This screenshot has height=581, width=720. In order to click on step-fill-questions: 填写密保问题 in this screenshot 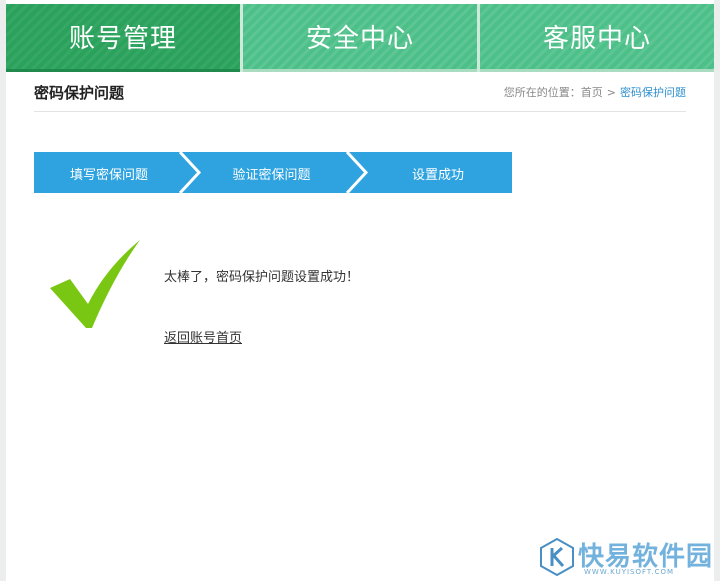, I will do `click(108, 175)`.